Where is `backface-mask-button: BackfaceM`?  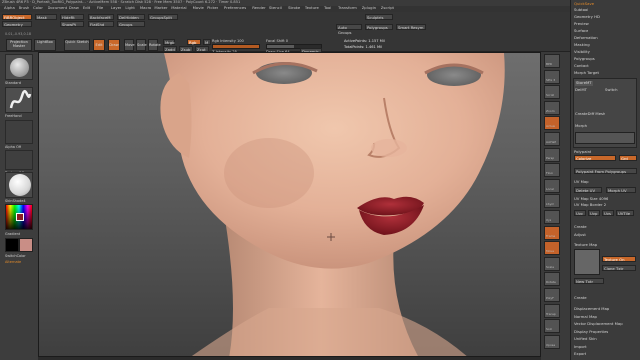 backface-mask-button: BackfaceM is located at coordinates (101, 17).